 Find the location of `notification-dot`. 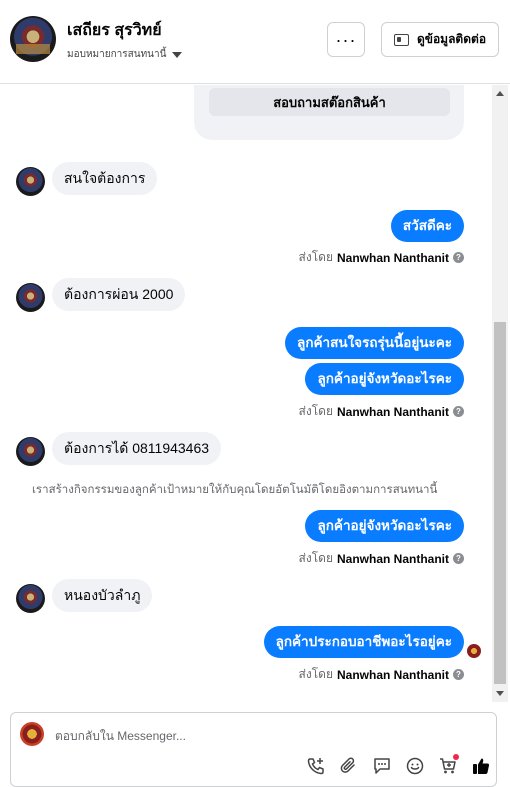

notification-dot is located at coordinates (456, 757).